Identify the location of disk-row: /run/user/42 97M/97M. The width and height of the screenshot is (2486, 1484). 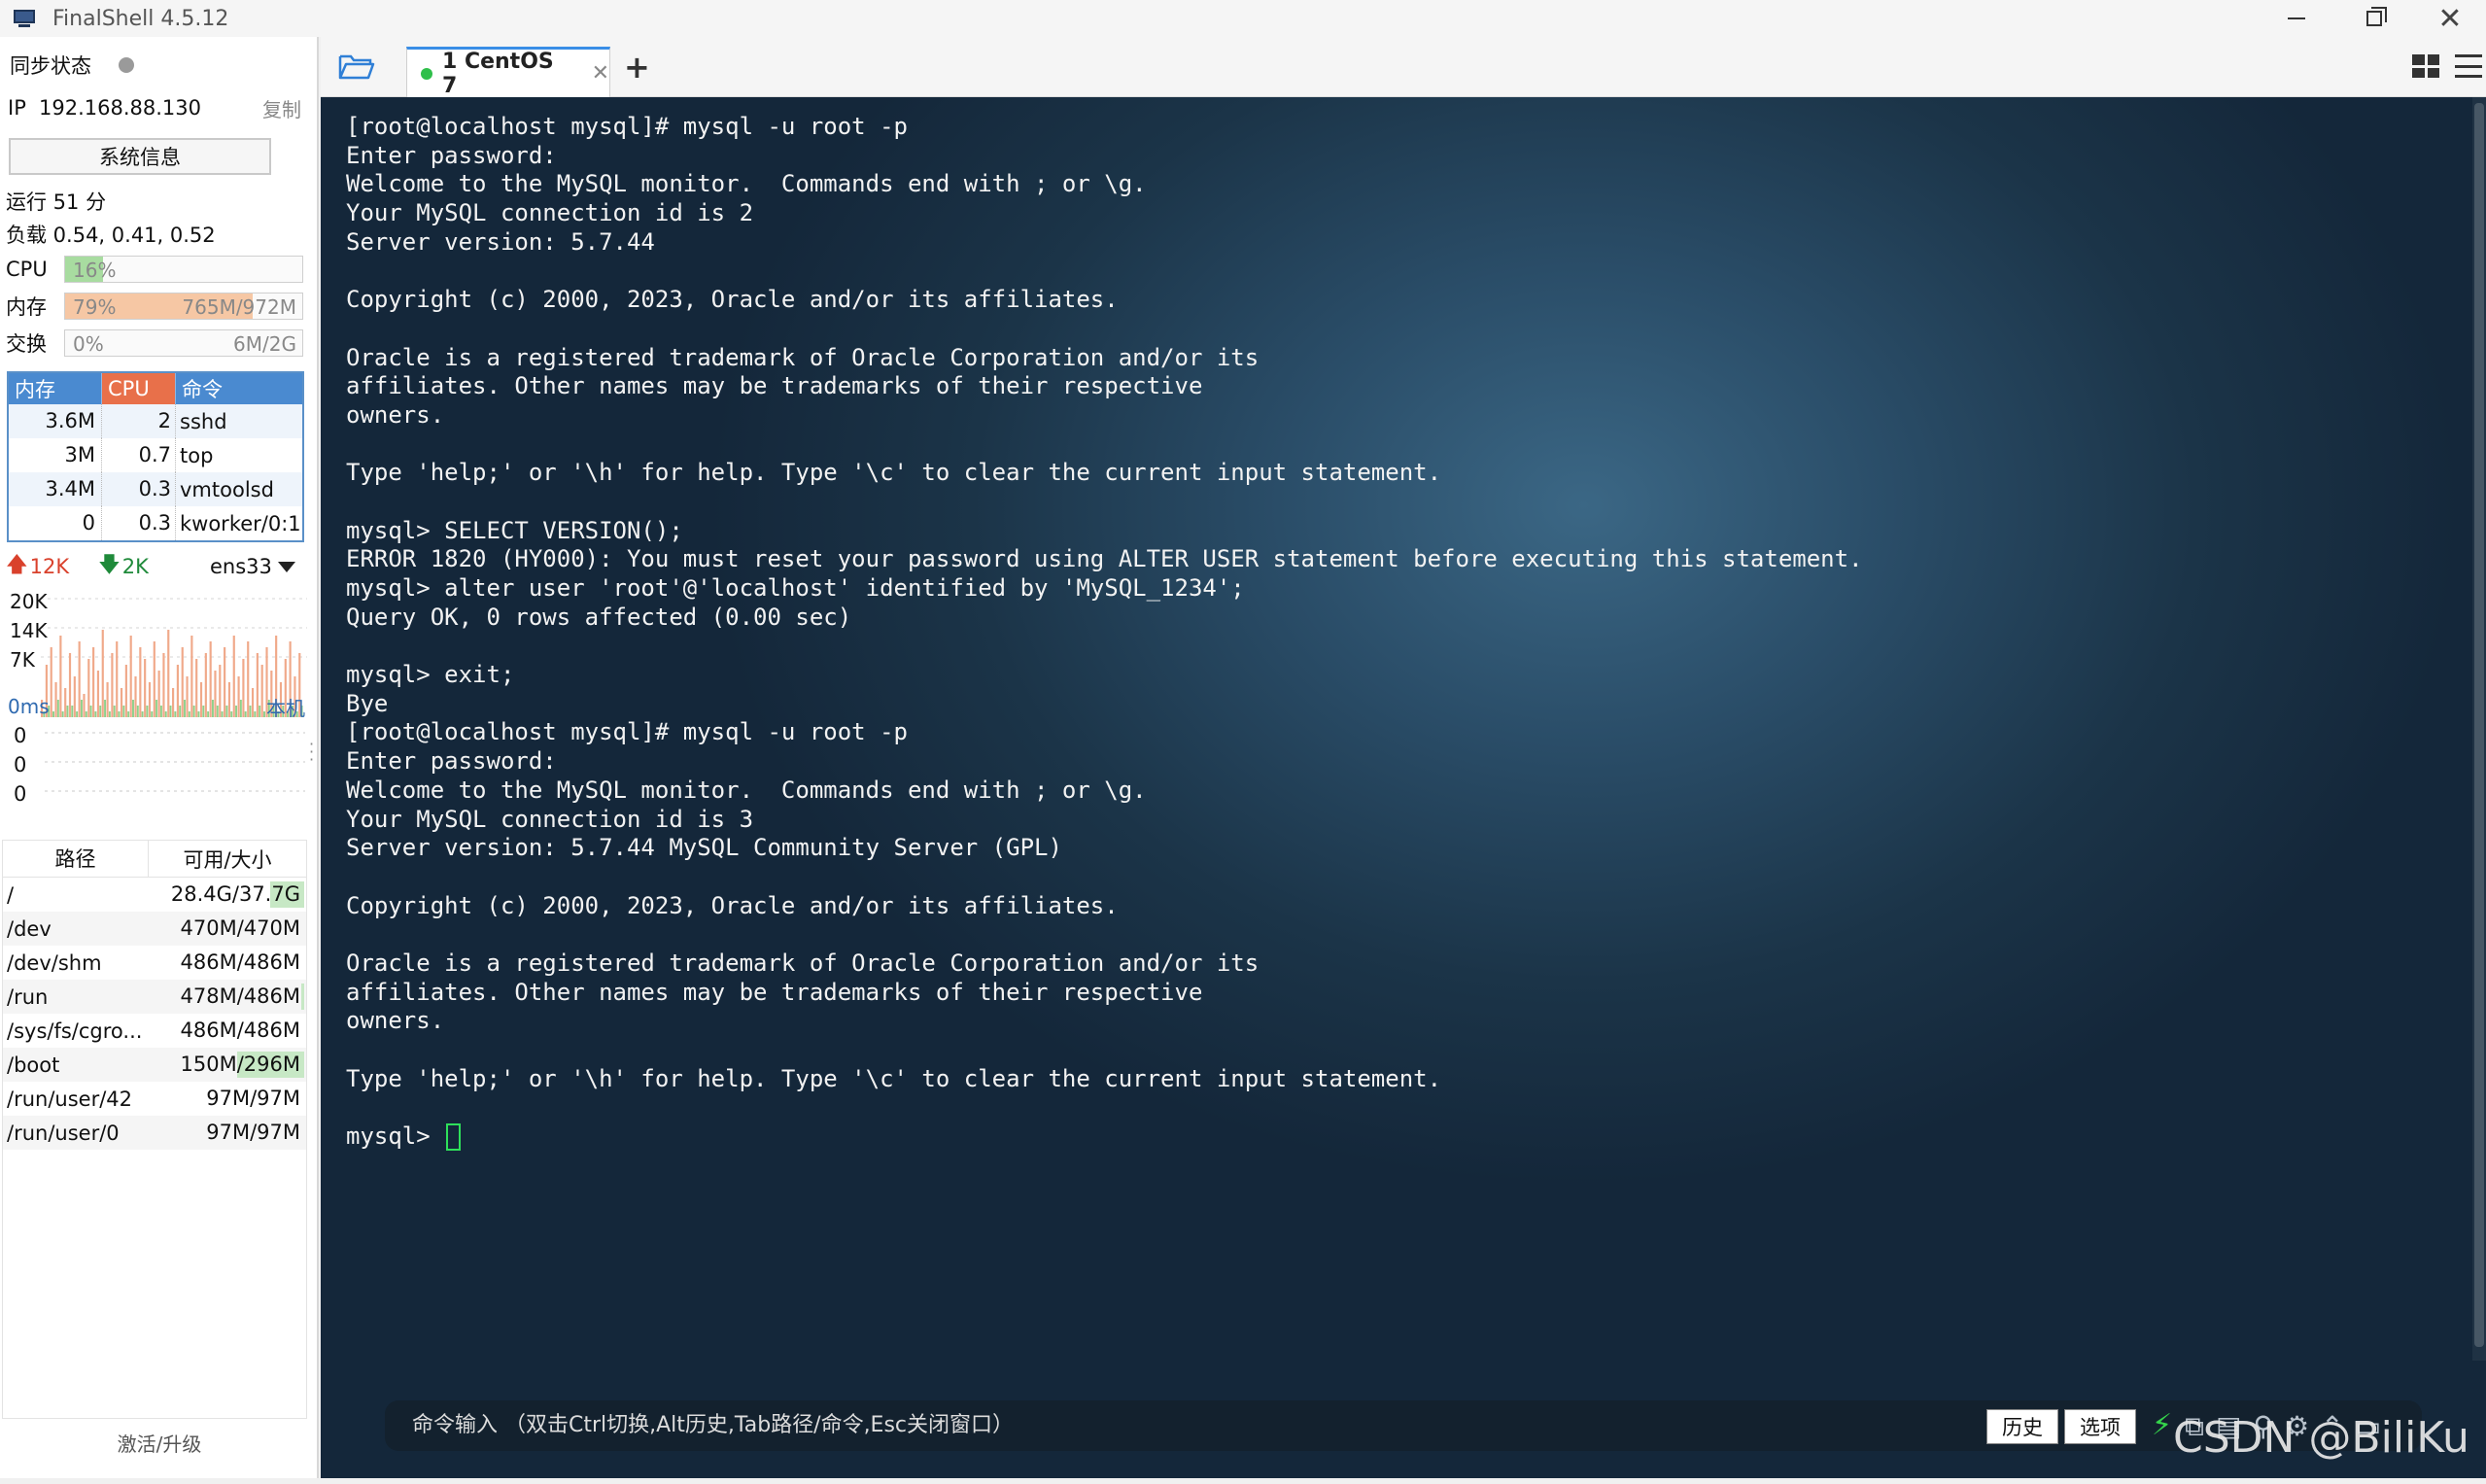
(154, 1099).